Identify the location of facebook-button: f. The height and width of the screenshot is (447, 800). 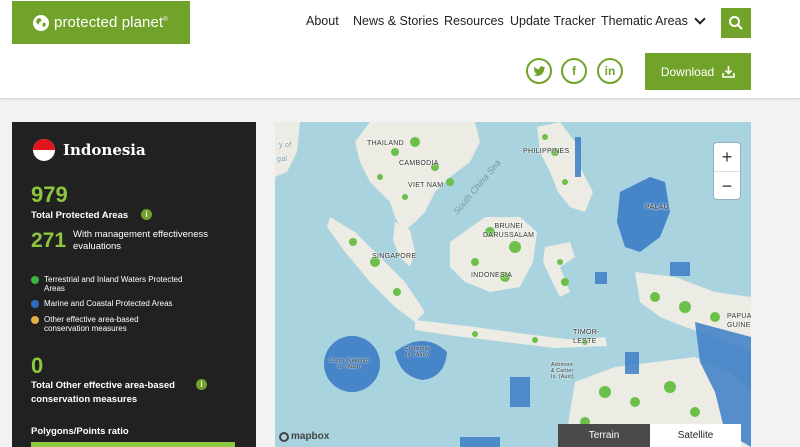
(574, 71).